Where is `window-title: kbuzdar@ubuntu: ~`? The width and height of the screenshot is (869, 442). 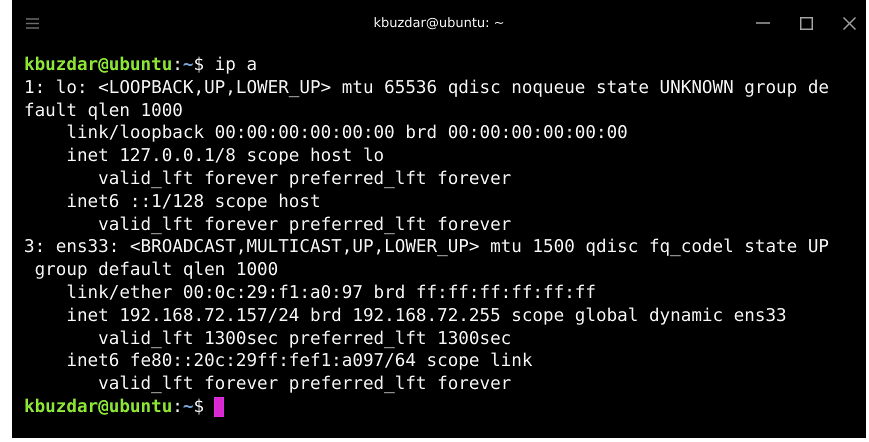
window-title: kbuzdar@ubuntu: ~ is located at coordinates (439, 23).